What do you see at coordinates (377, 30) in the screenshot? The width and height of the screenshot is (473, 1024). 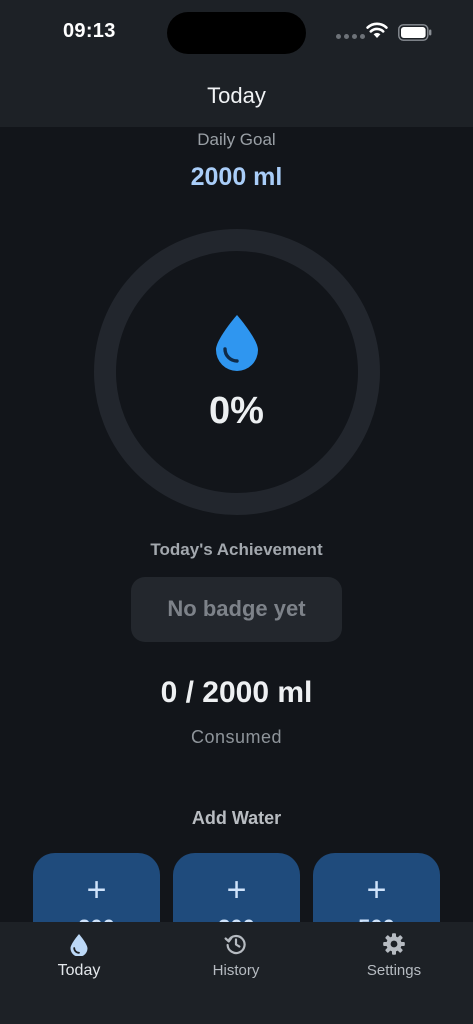 I see `wifi-icon` at bounding box center [377, 30].